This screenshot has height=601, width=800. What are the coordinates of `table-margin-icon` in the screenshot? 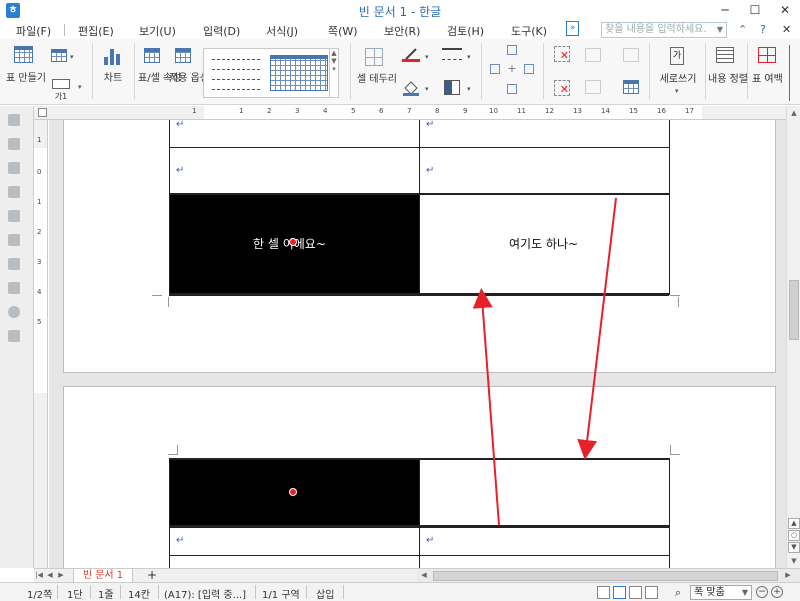 It's located at (767, 55).